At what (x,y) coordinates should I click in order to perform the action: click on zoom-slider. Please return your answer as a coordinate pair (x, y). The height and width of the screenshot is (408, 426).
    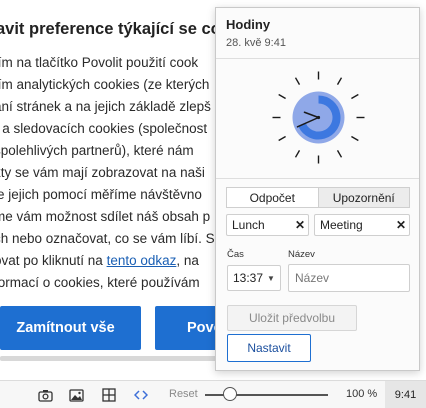
    Looking at the image, I should click on (266, 395).